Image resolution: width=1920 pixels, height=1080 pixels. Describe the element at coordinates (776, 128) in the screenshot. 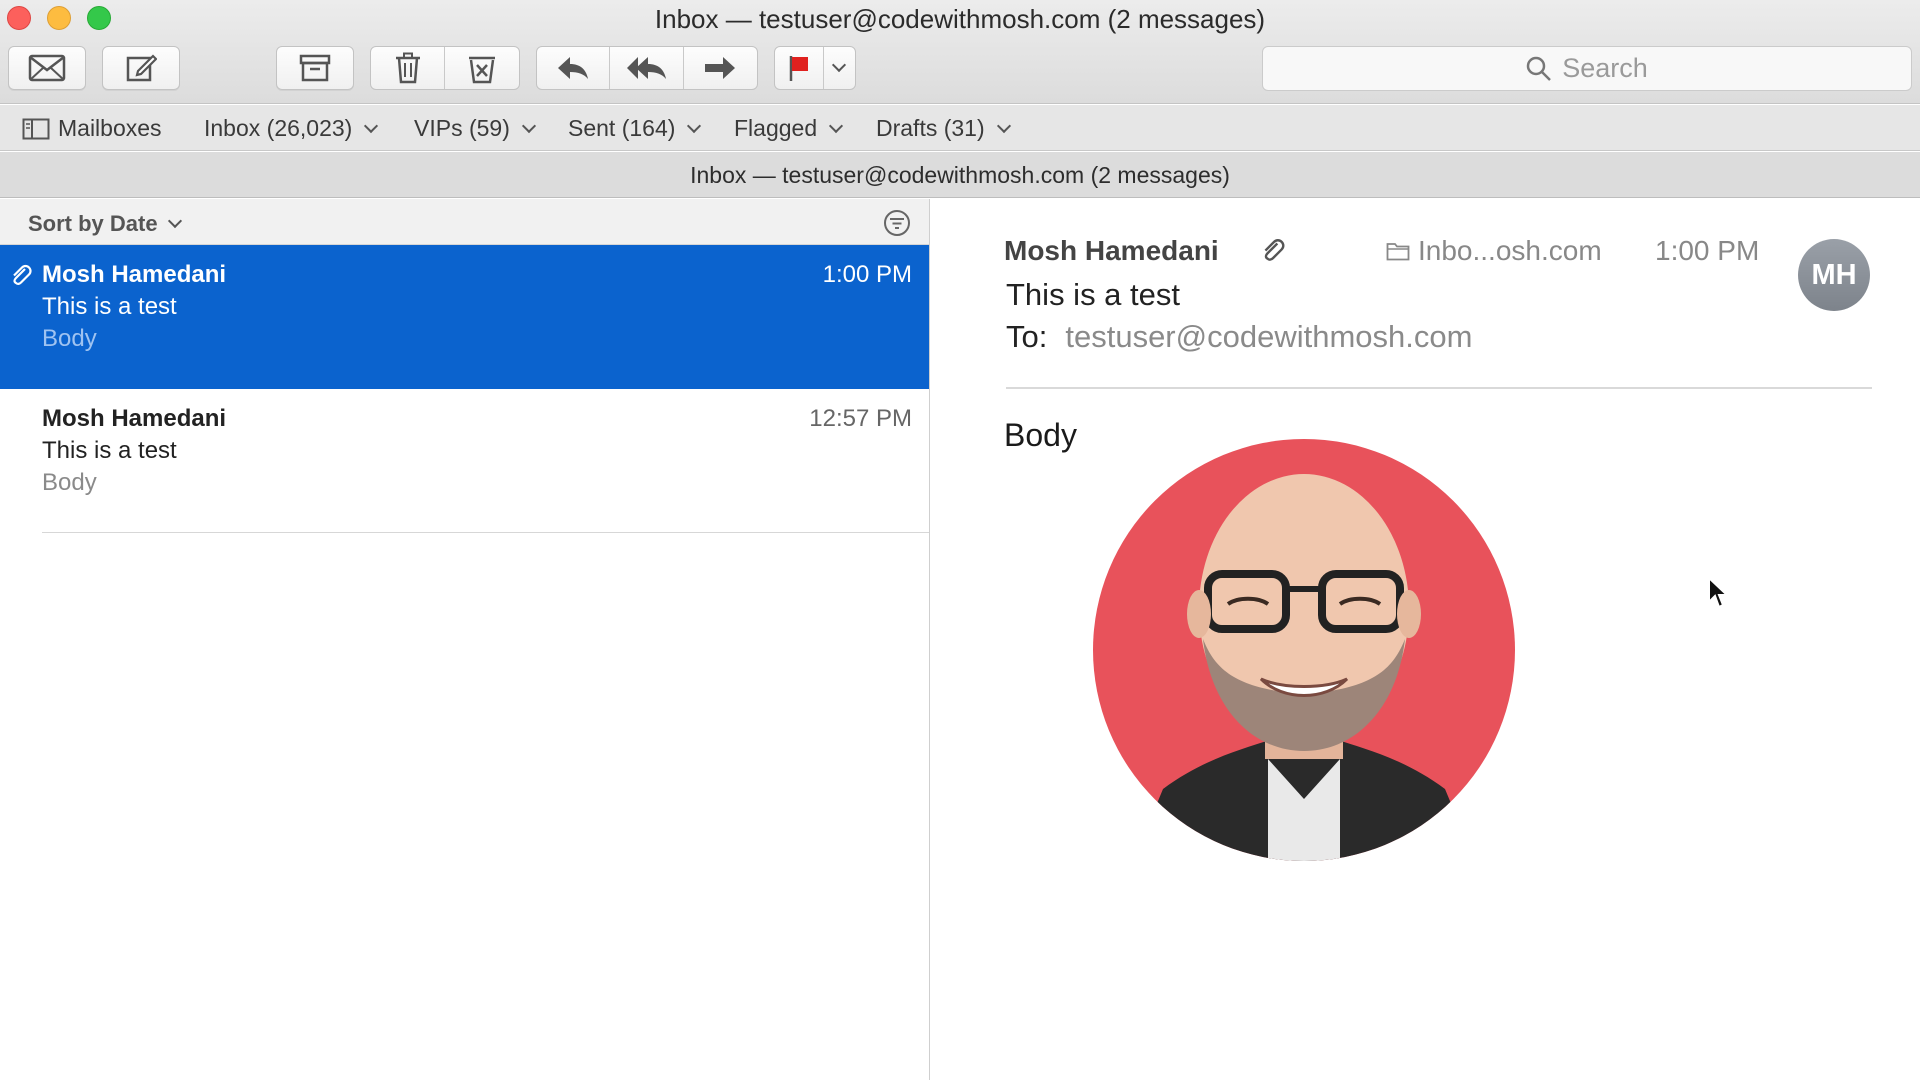

I see `favorite-label: Flagged` at that location.